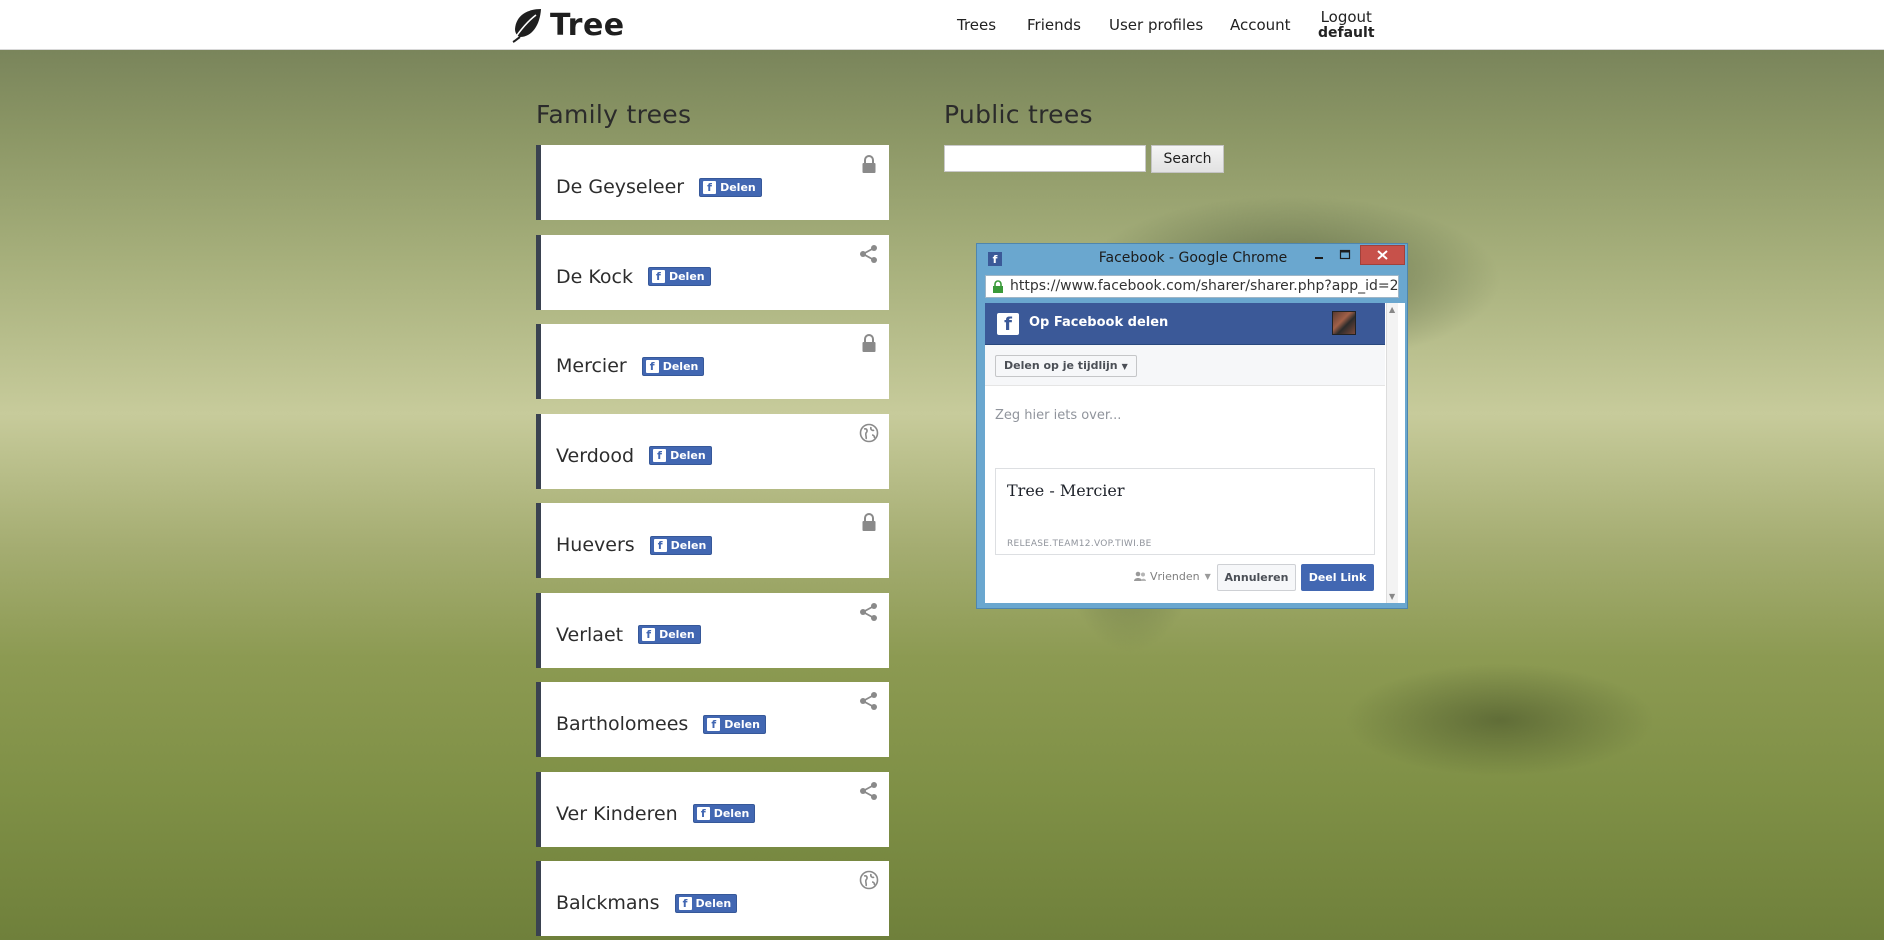 This screenshot has width=1884, height=940. Describe the element at coordinates (1346, 33) in the screenshot. I see `username: default` at that location.